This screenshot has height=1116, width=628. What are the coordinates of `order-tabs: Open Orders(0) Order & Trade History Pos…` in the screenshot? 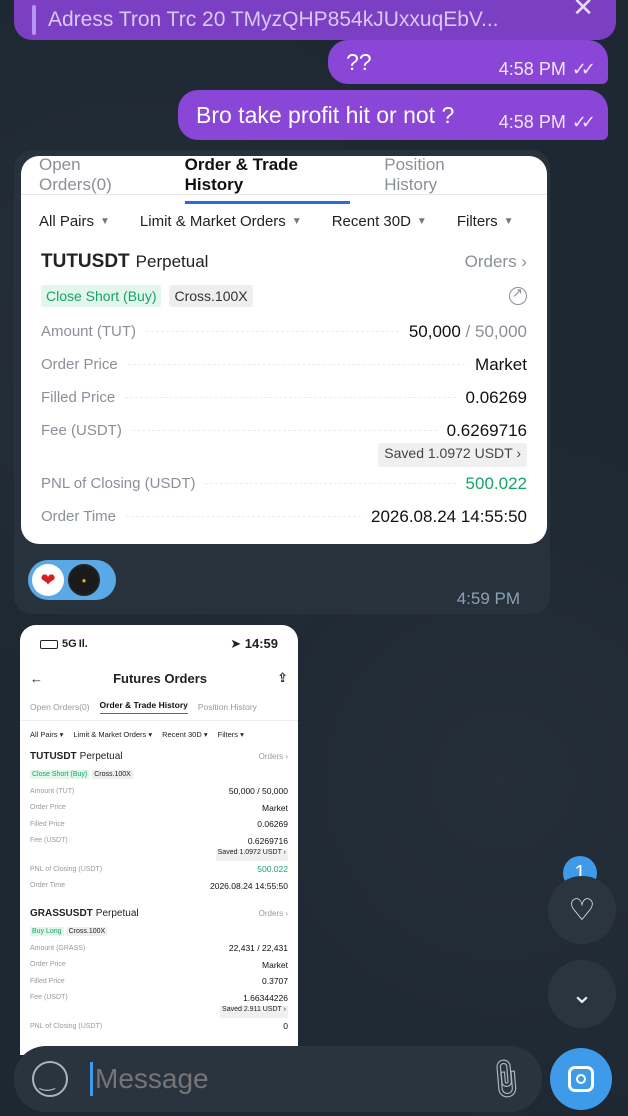 It's located at (284, 180).